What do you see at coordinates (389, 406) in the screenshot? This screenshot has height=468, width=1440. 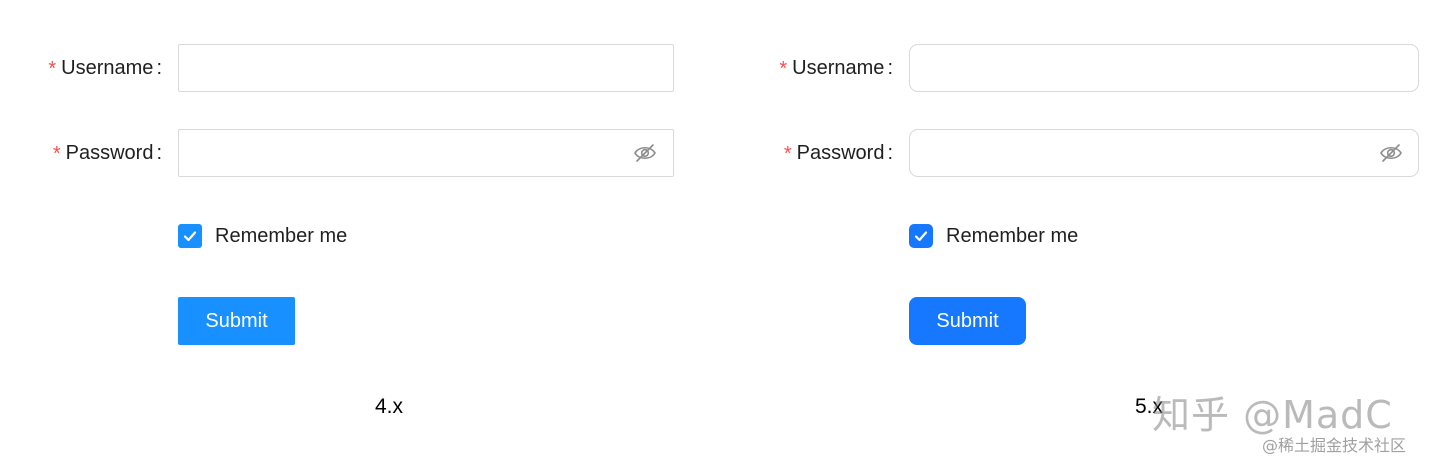 I see `version-caption: 4.x` at bounding box center [389, 406].